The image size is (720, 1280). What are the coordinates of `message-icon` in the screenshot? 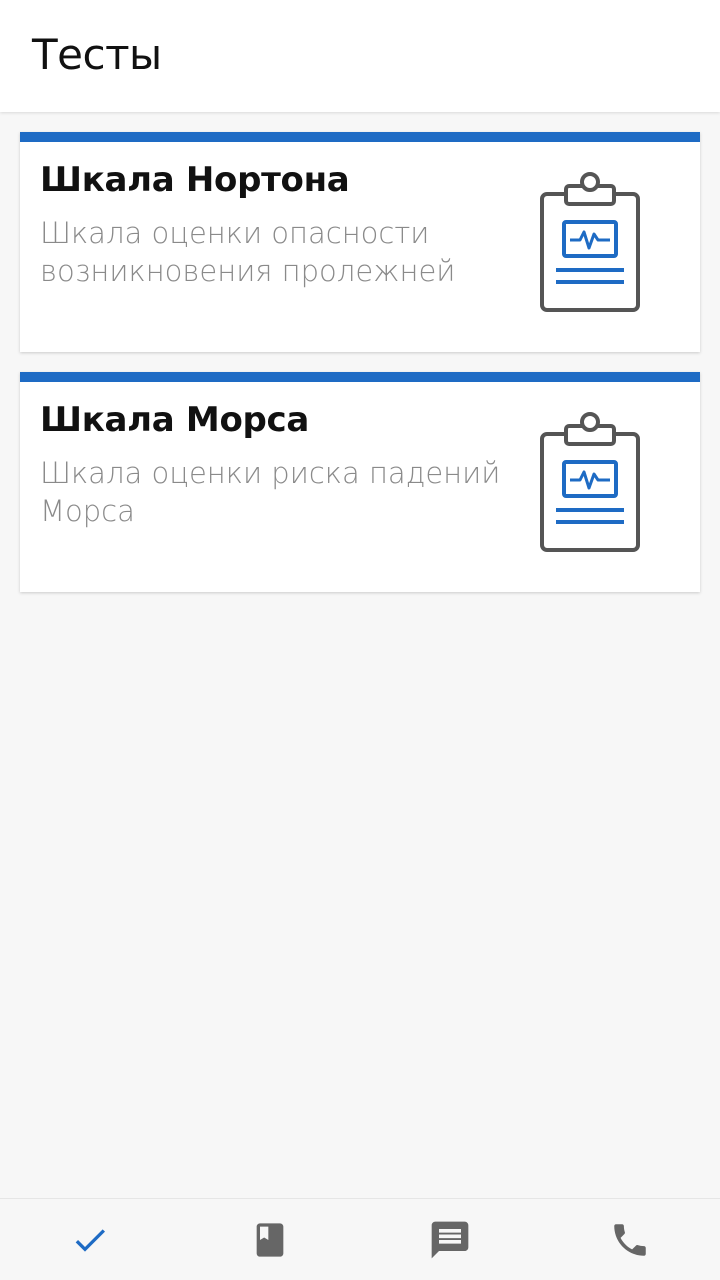 It's located at (450, 1240).